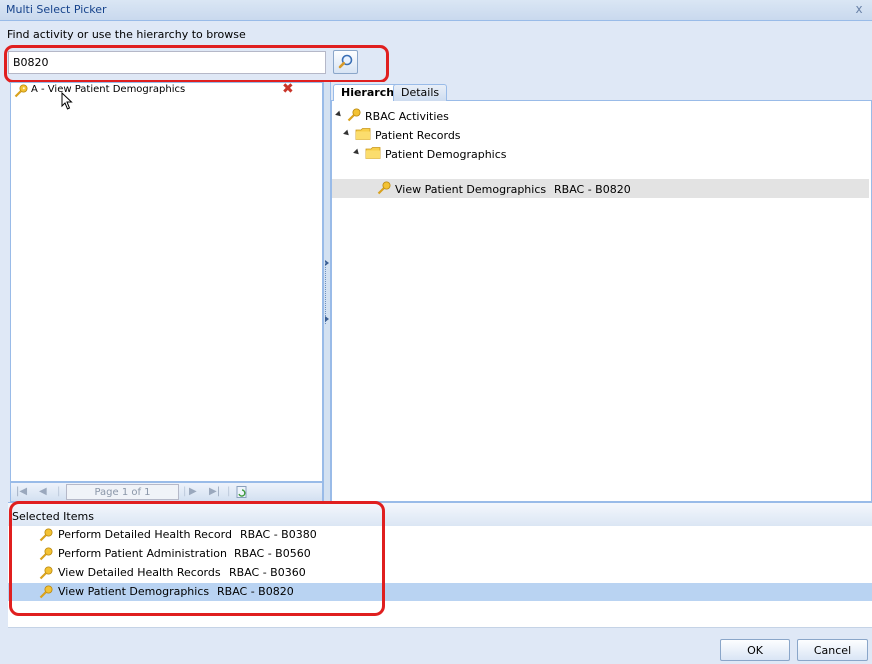  I want to click on refresh-icon, so click(242, 492).